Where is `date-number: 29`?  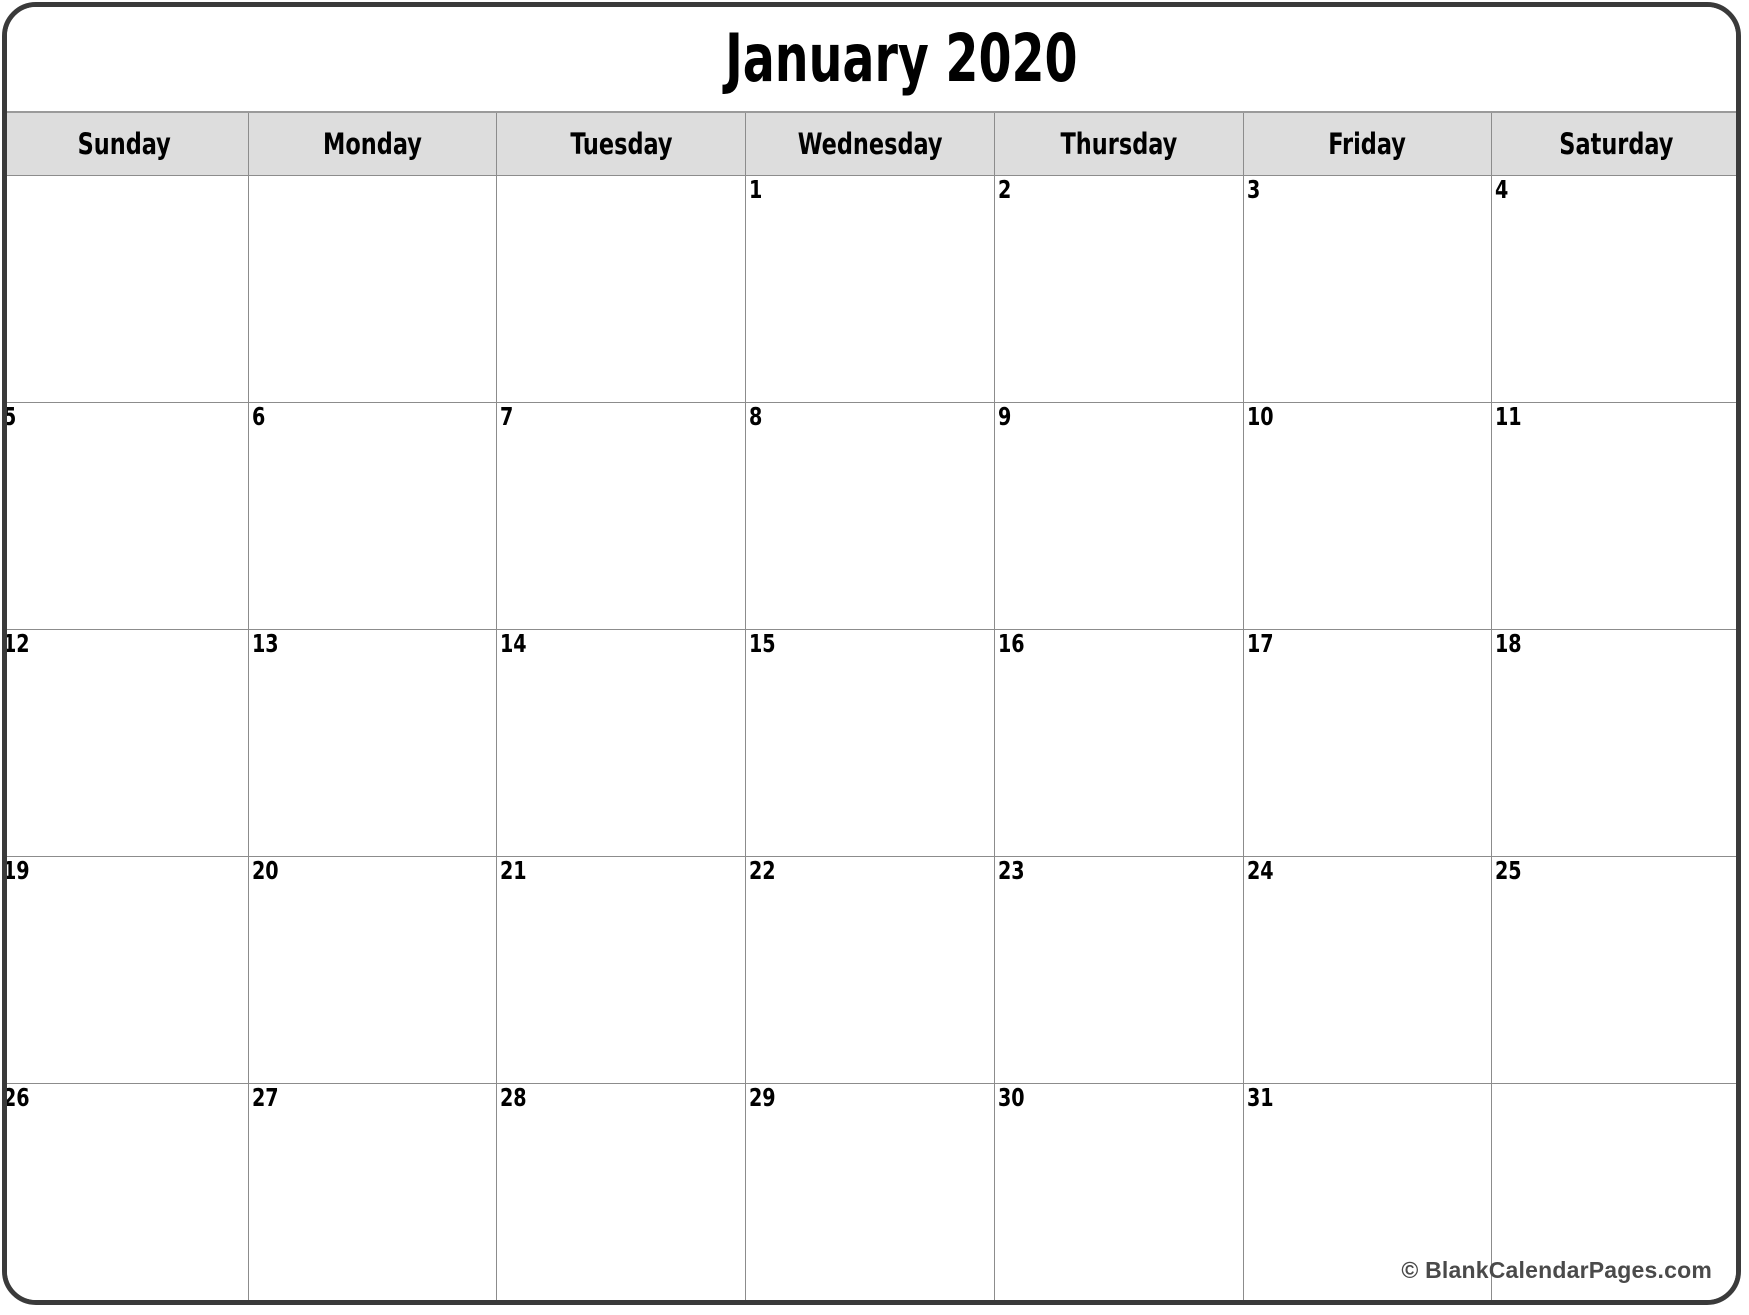 date-number: 29 is located at coordinates (762, 1097).